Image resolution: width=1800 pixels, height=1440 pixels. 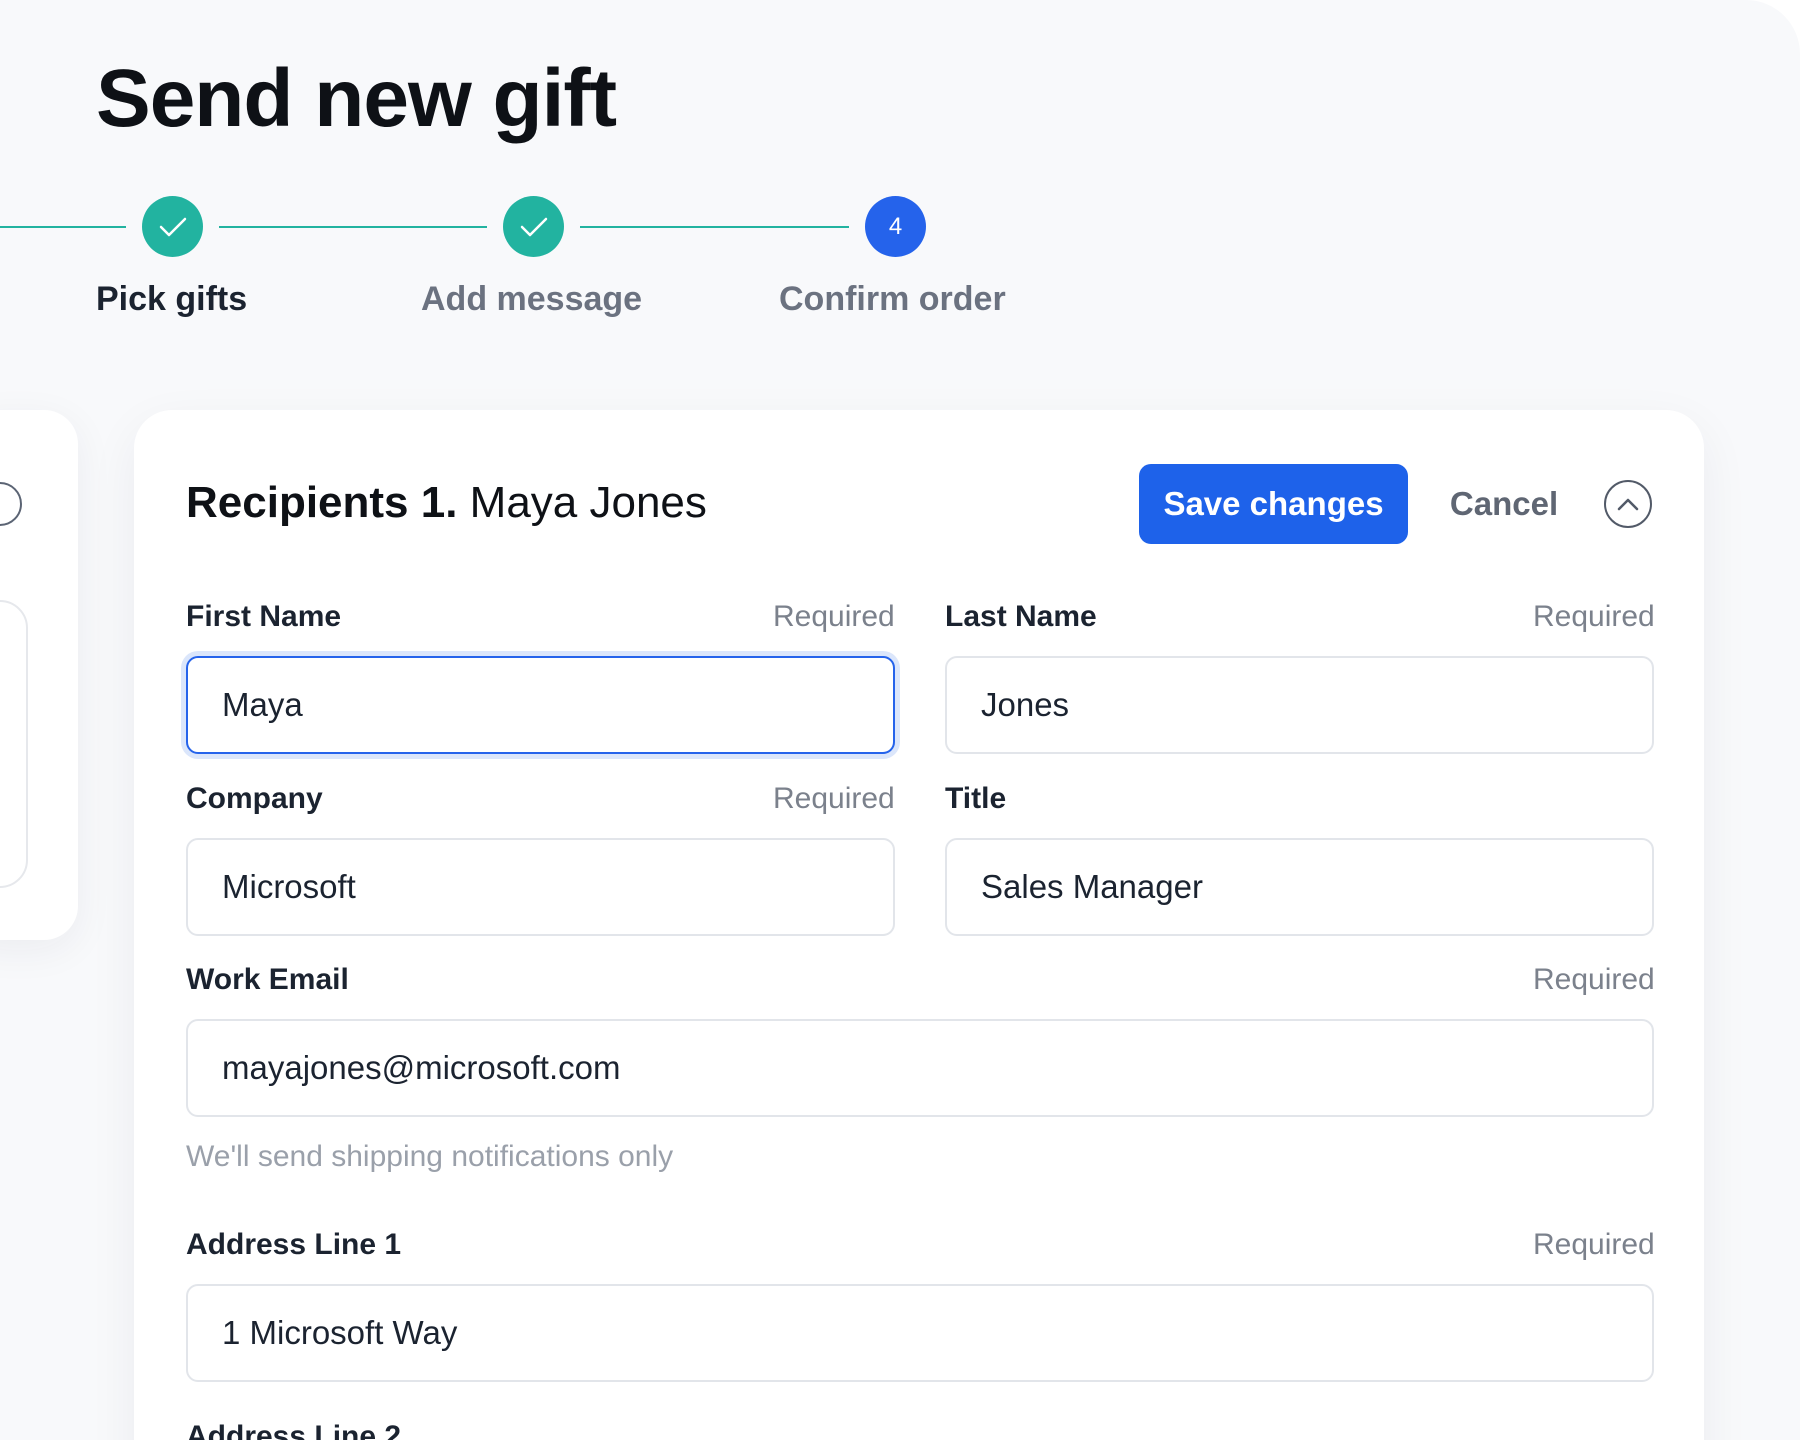 What do you see at coordinates (264, 616) in the screenshot?
I see `first-name-label: First Name` at bounding box center [264, 616].